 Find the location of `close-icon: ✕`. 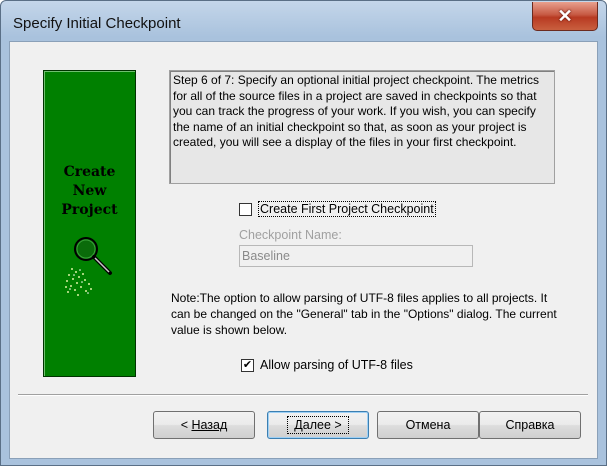

close-icon: ✕ is located at coordinates (565, 15).